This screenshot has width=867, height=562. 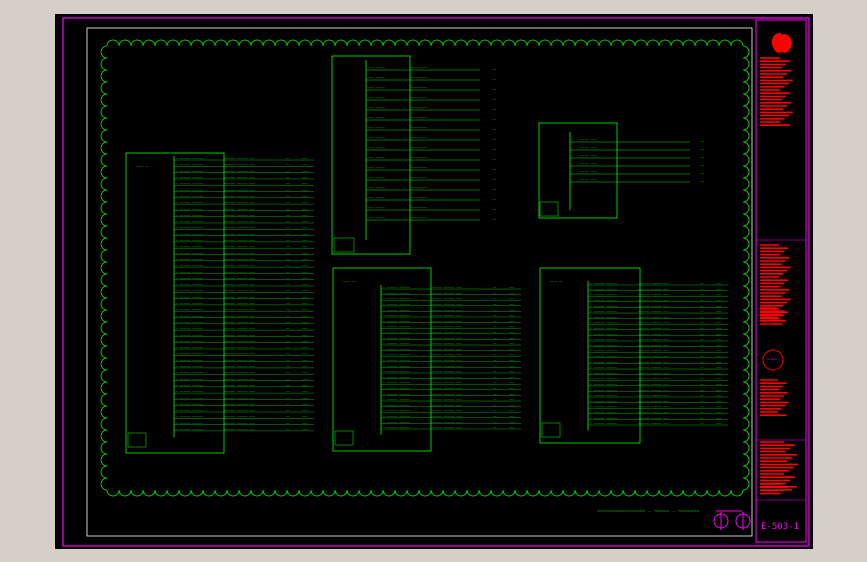 What do you see at coordinates (175, 303) in the screenshot?
I see `left-panel-box` at bounding box center [175, 303].